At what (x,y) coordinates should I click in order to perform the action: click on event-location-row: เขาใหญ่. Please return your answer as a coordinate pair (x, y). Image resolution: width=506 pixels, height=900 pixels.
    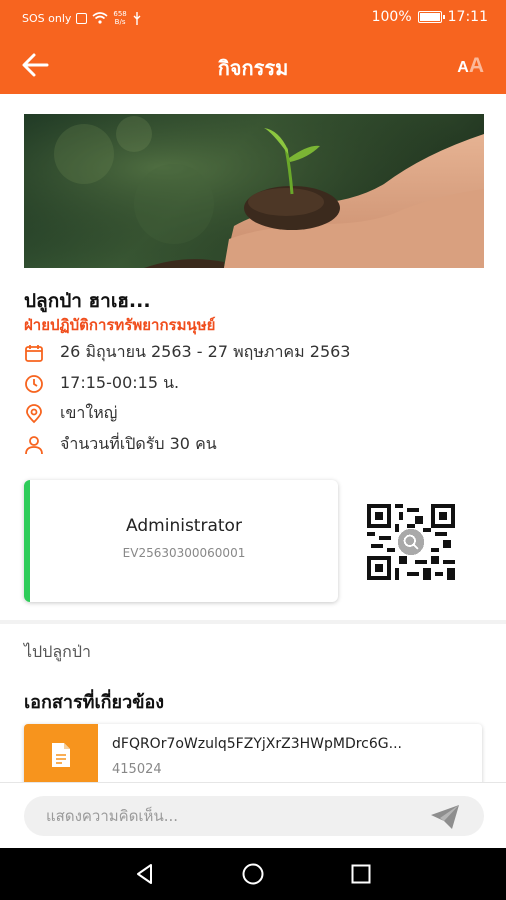
    Looking at the image, I should click on (70, 413).